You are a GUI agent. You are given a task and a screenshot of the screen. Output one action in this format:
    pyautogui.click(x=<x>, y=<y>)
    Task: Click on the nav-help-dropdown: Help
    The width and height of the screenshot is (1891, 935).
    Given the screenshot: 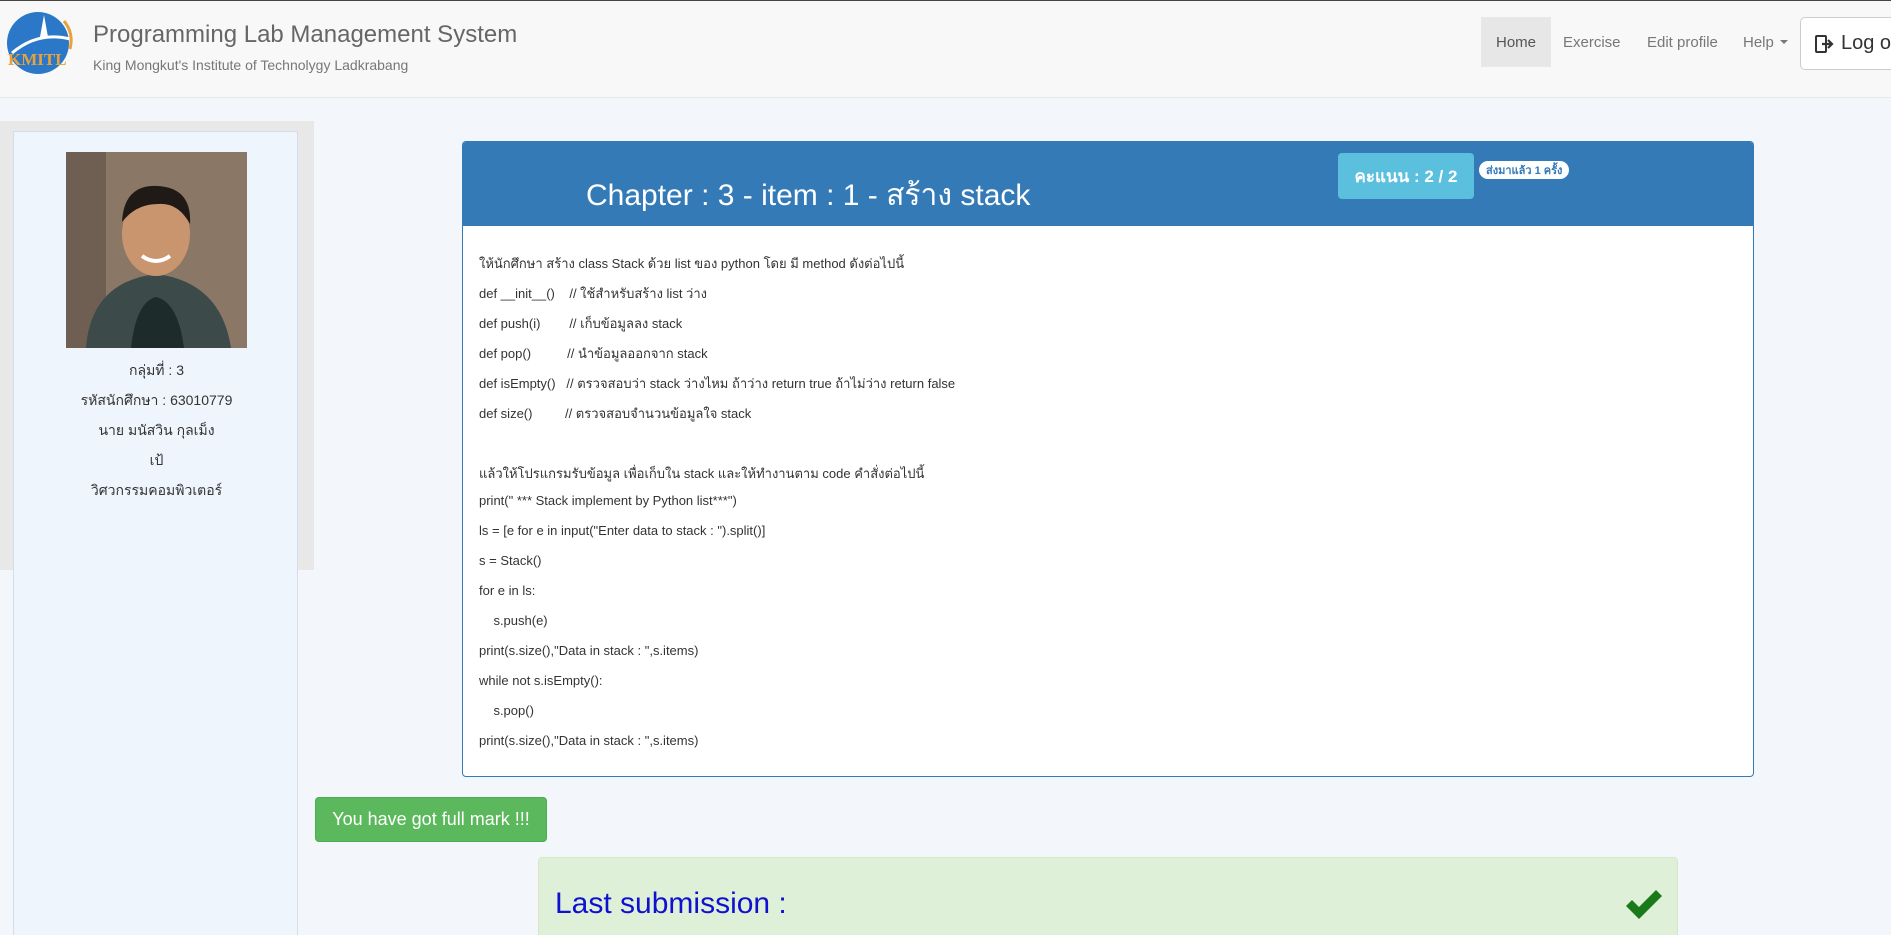 What is the action you would take?
    pyautogui.click(x=1765, y=42)
    